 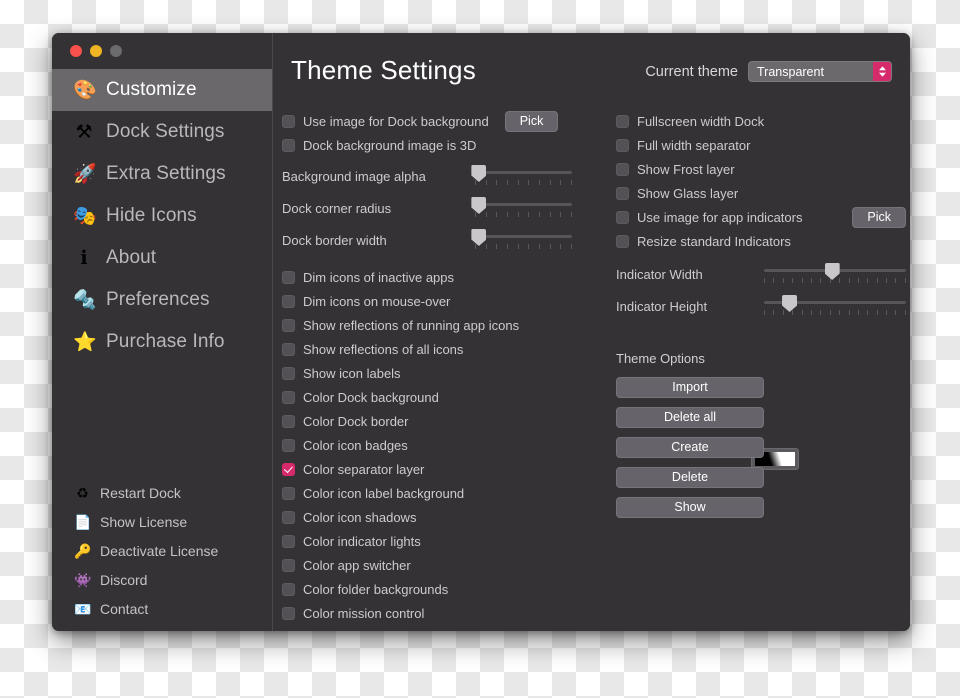 I want to click on import-button: Import, so click(x=690, y=387).